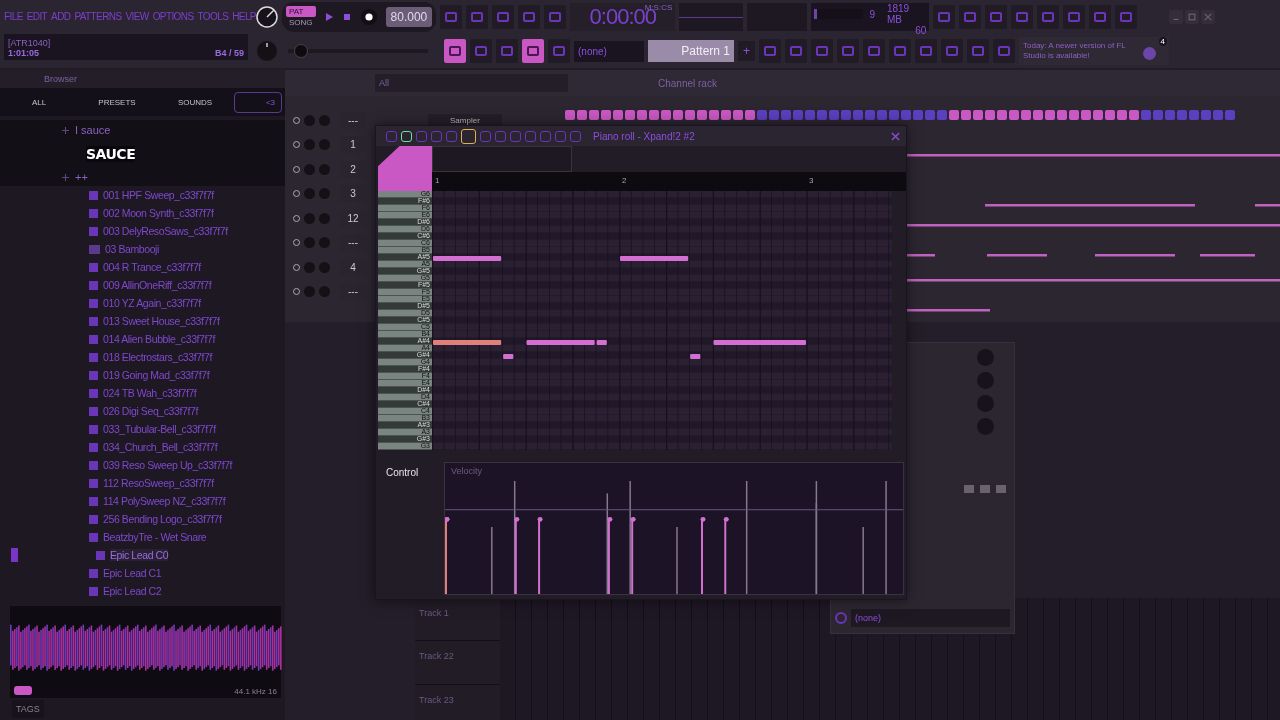 This screenshot has width=1280, height=720. What do you see at coordinates (471, 83) in the screenshot?
I see `channel-filter: All` at bounding box center [471, 83].